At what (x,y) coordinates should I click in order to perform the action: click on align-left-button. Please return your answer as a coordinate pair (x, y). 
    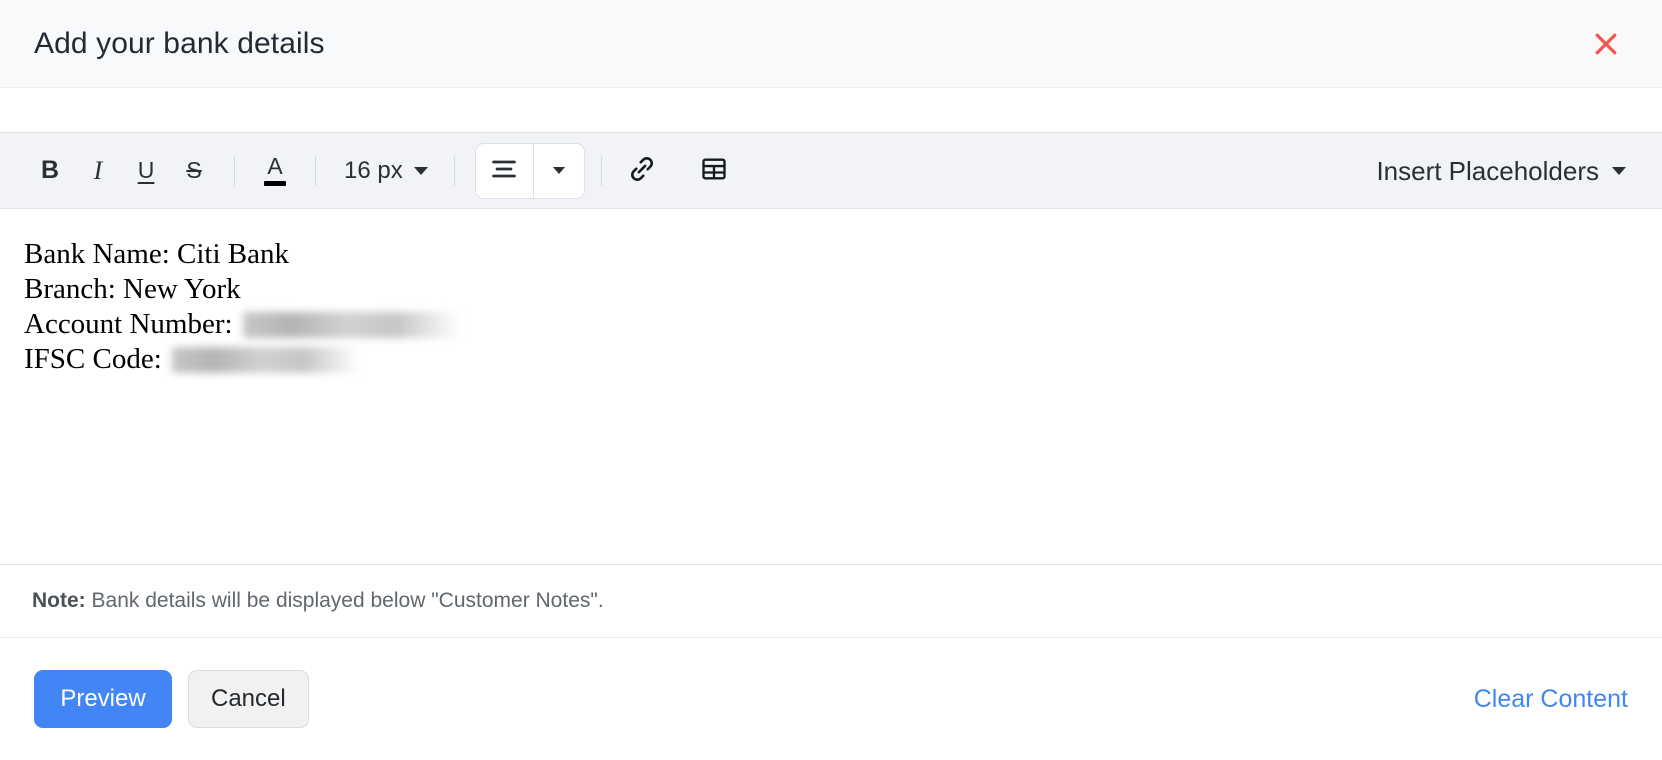
    Looking at the image, I should click on (504, 170).